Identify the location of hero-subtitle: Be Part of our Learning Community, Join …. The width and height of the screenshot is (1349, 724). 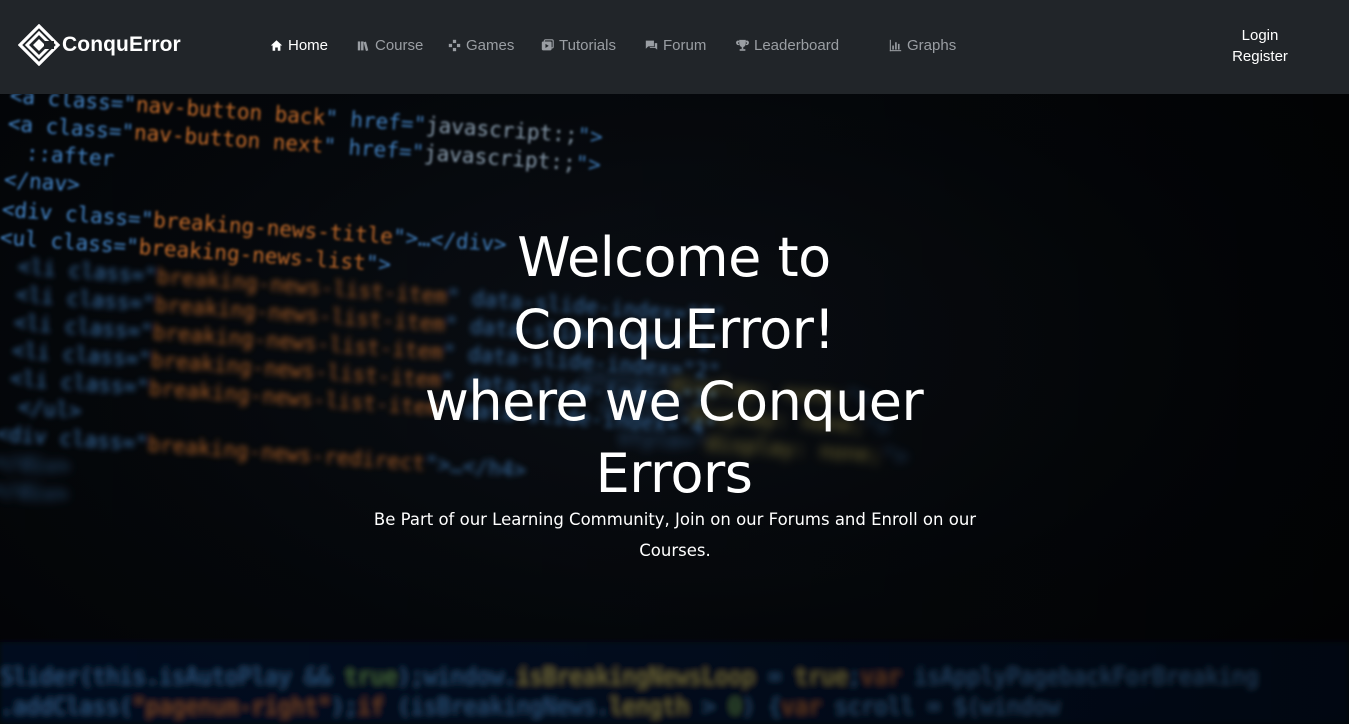
(675, 535).